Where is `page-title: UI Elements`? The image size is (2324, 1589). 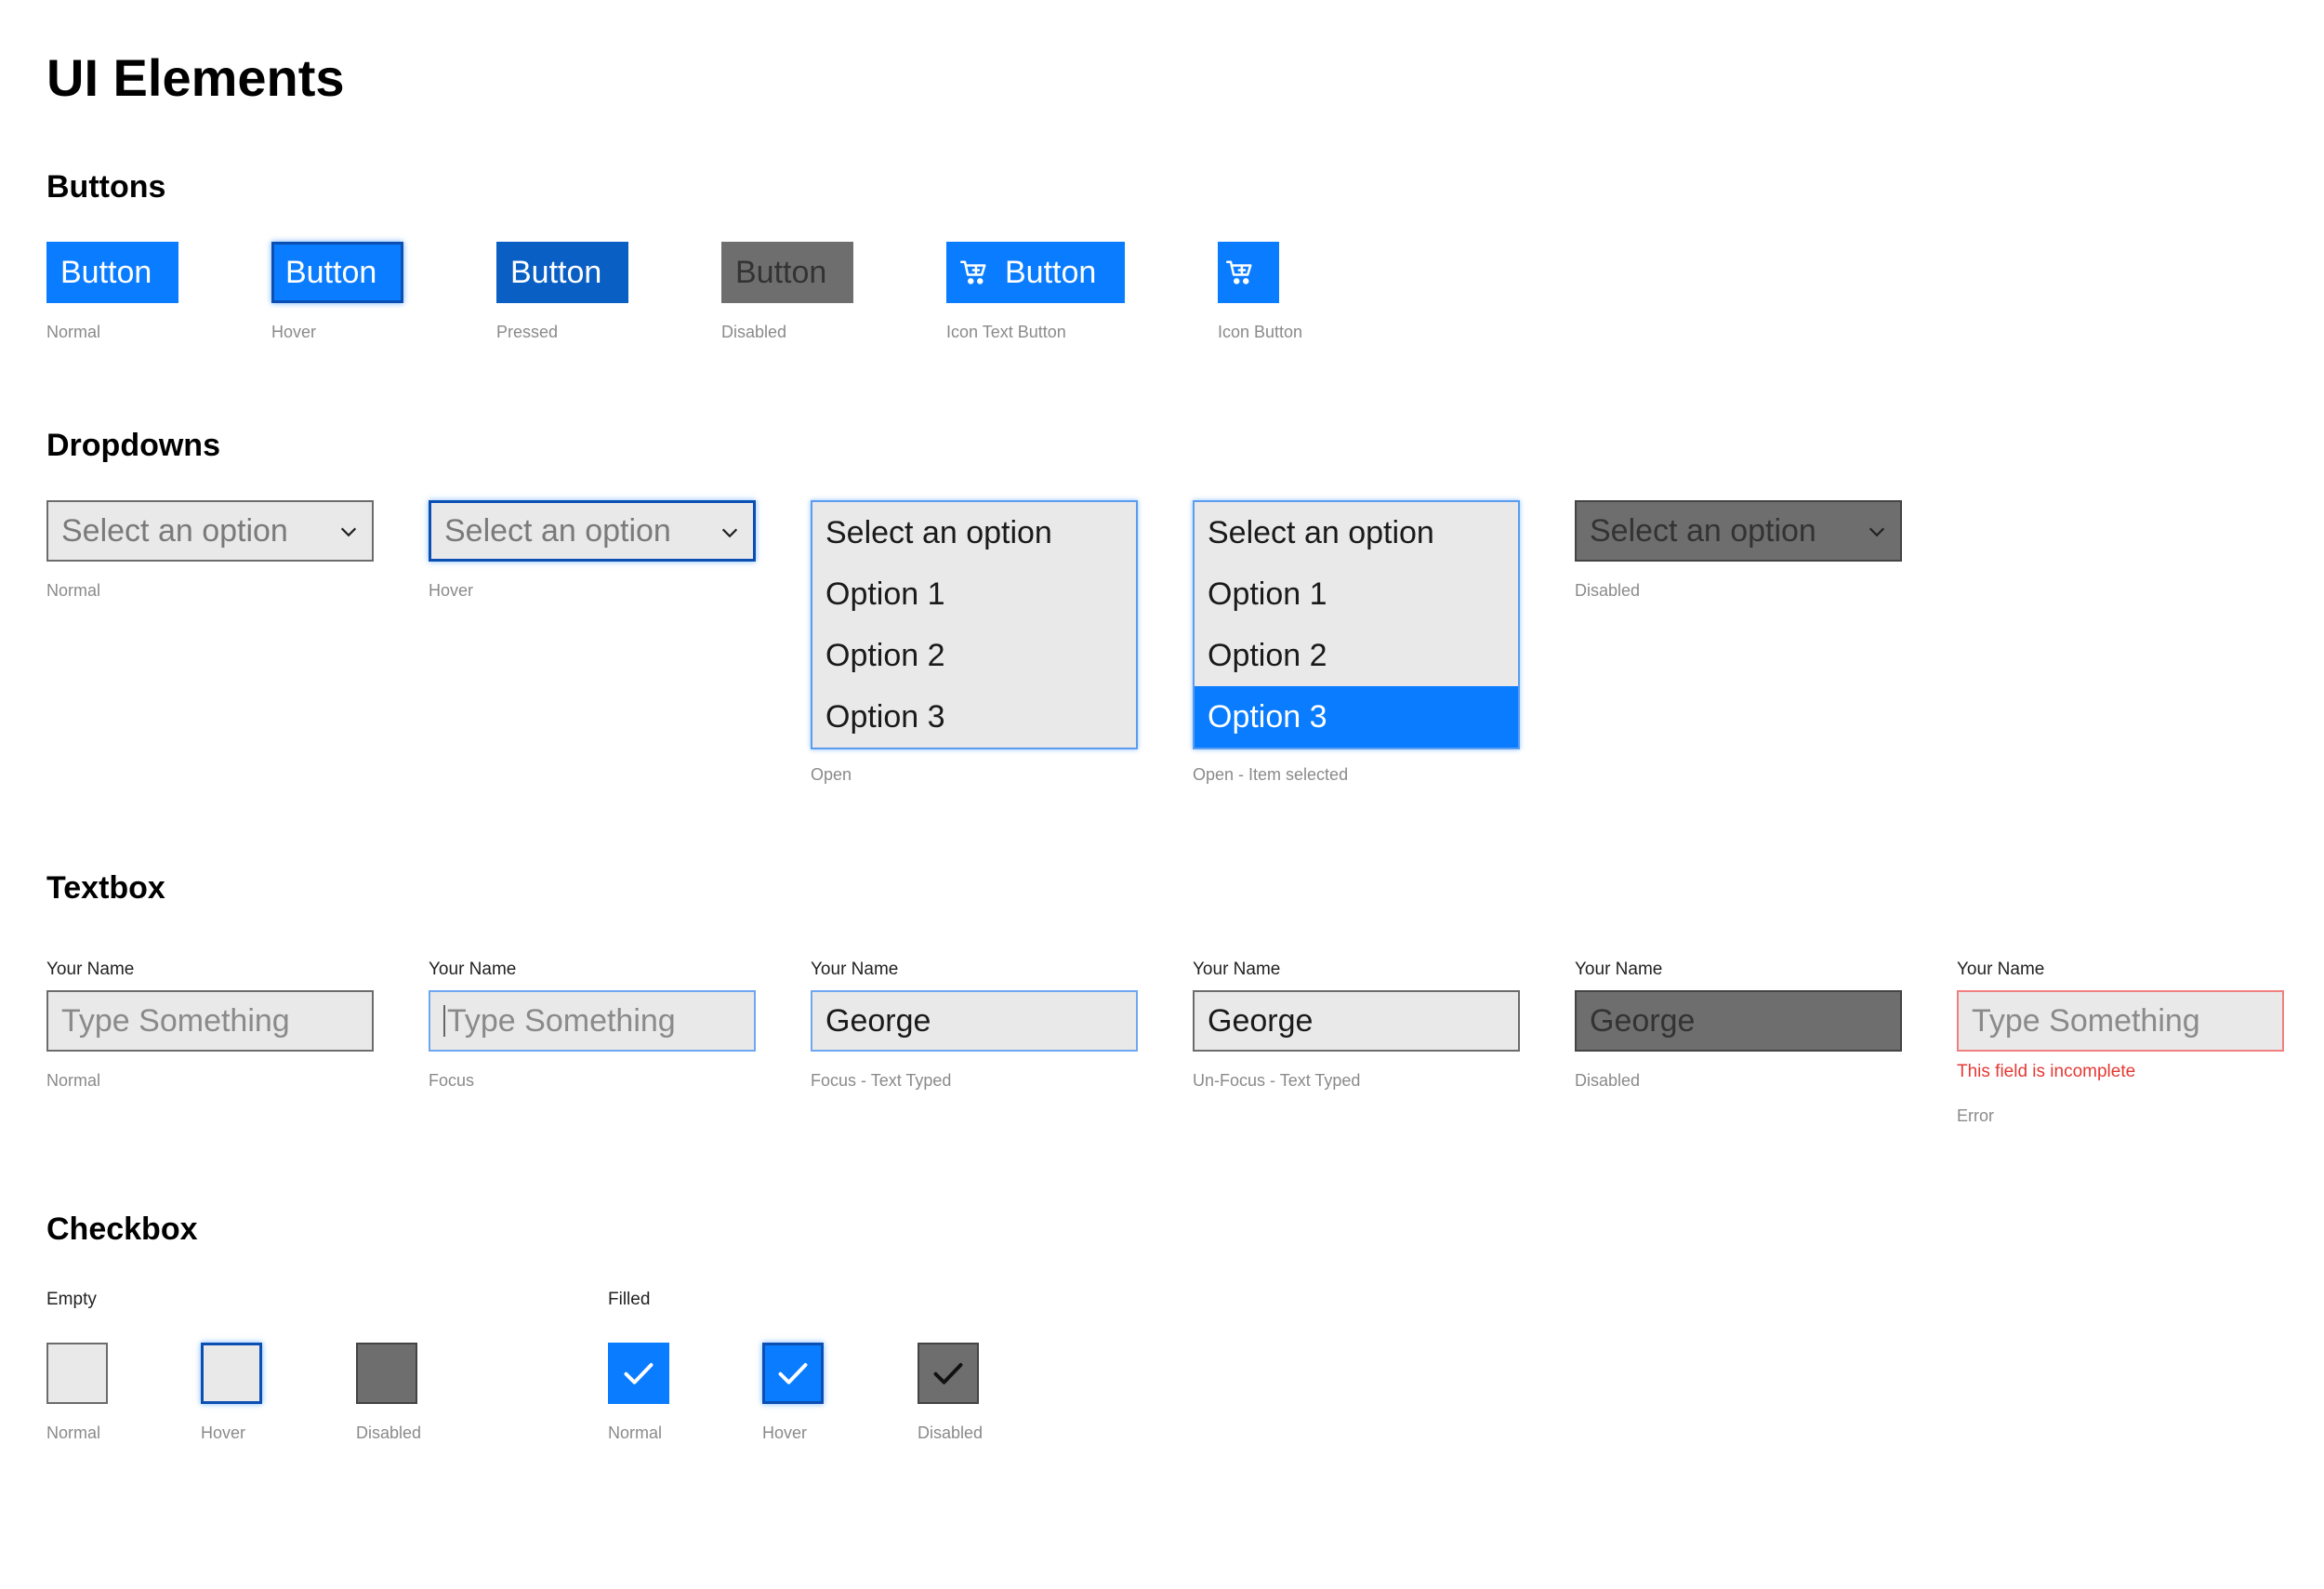
page-title: UI Elements is located at coordinates (195, 77).